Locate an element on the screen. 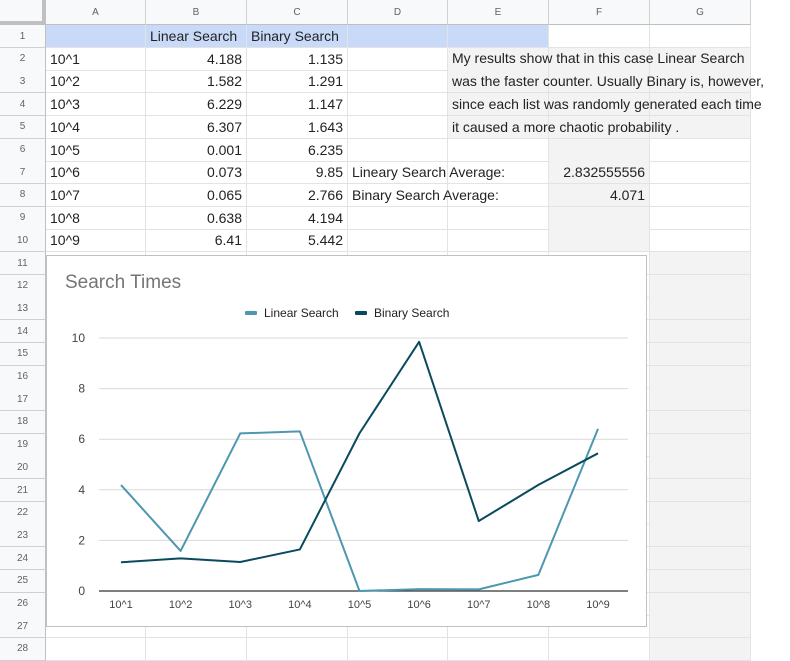 The width and height of the screenshot is (790, 661). header-cell-linear: Linear Search is located at coordinates (196, 36).